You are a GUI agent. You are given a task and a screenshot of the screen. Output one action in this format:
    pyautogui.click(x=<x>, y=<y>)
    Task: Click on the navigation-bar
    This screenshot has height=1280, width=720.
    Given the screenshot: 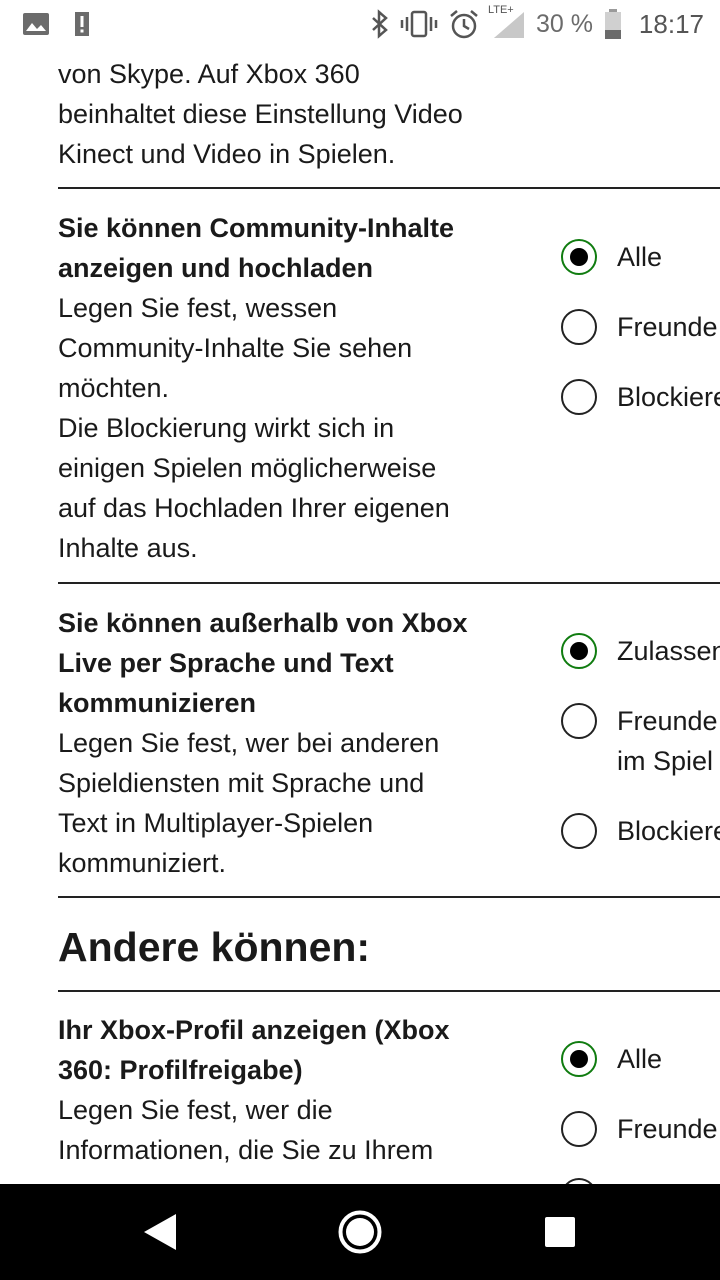 What is the action you would take?
    pyautogui.click(x=360, y=1232)
    